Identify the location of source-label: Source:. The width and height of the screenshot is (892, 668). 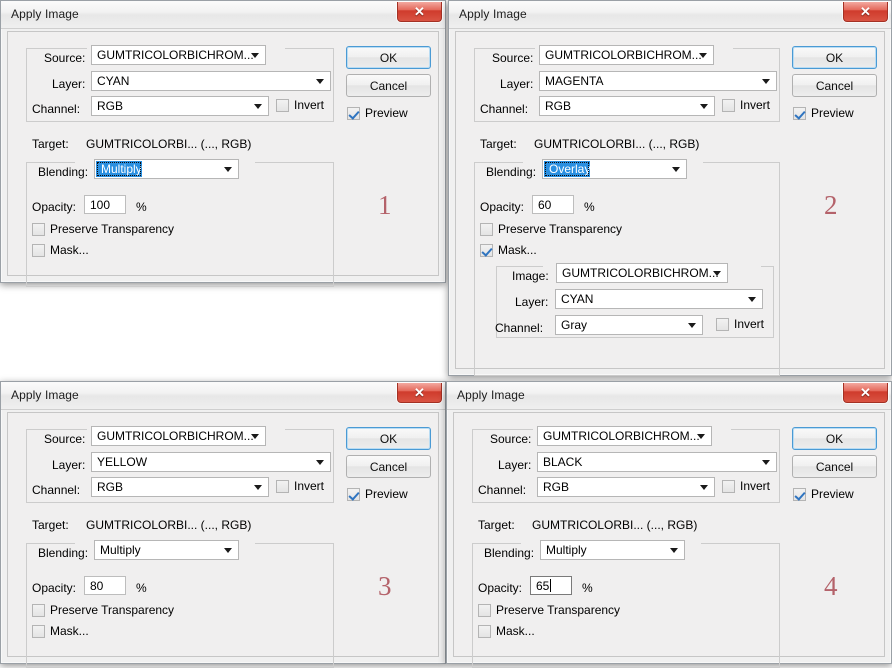
(65, 58).